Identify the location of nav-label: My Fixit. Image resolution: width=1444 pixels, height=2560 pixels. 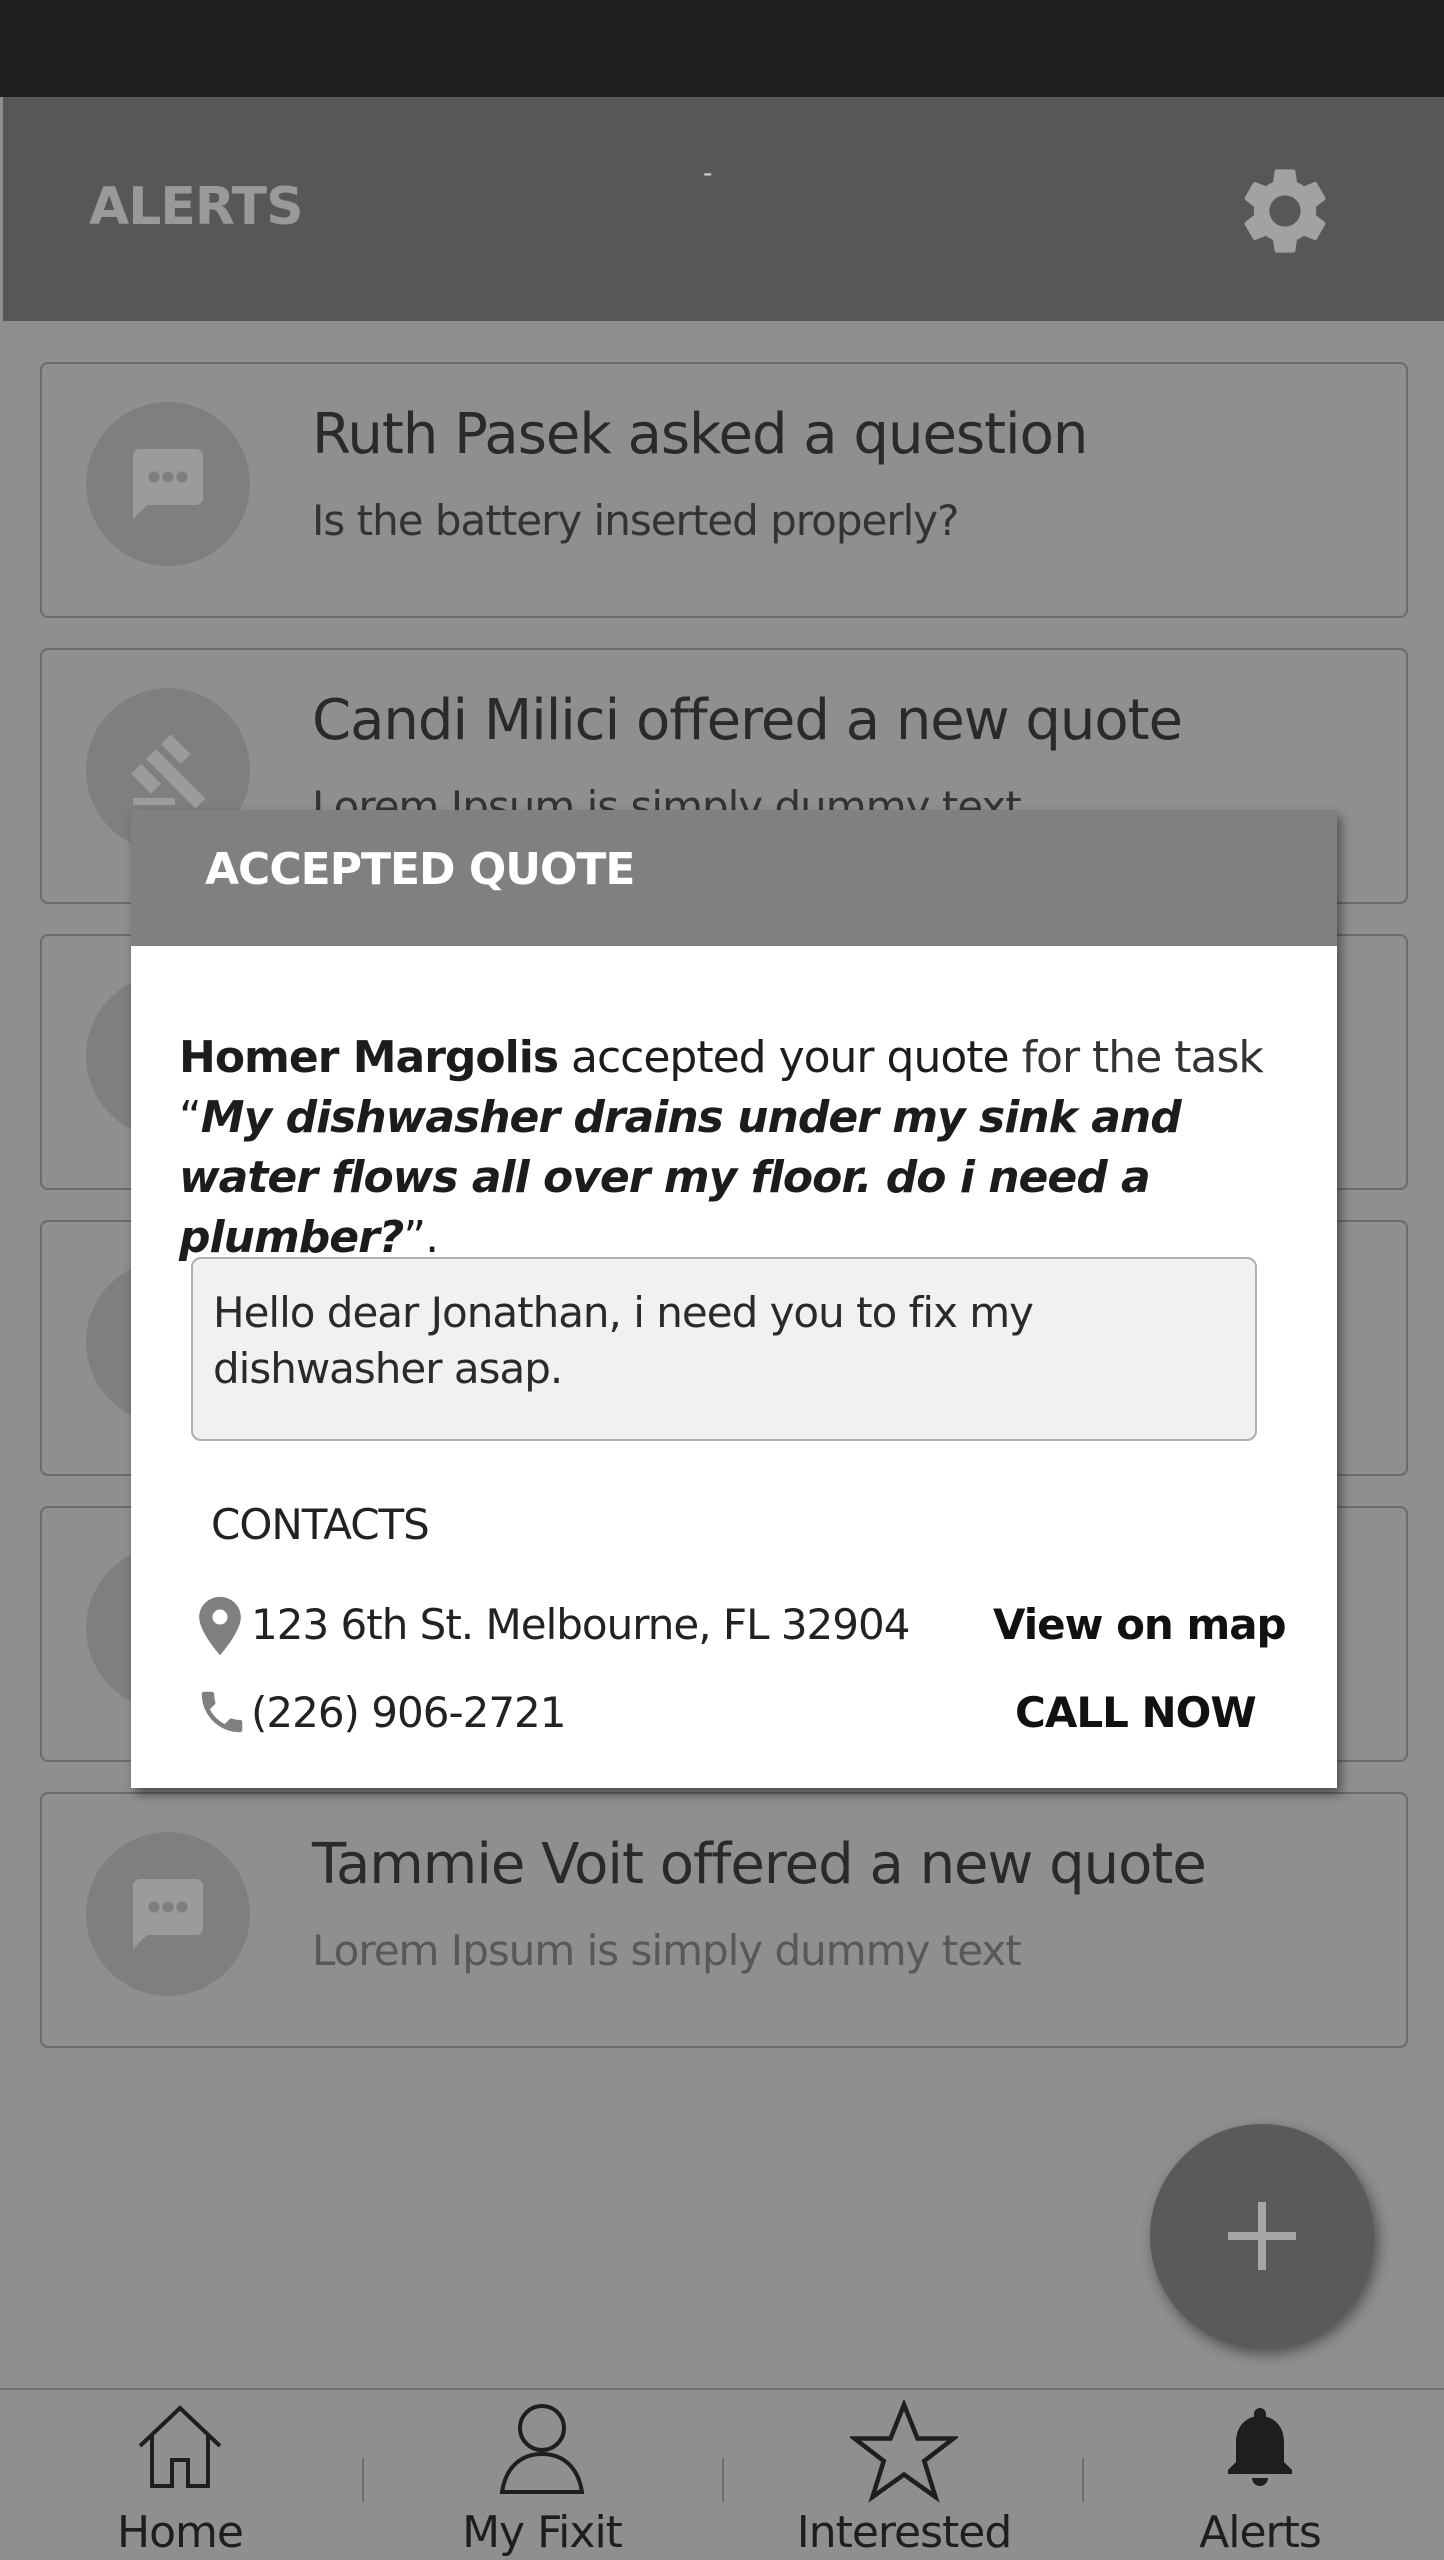
(542, 2532).